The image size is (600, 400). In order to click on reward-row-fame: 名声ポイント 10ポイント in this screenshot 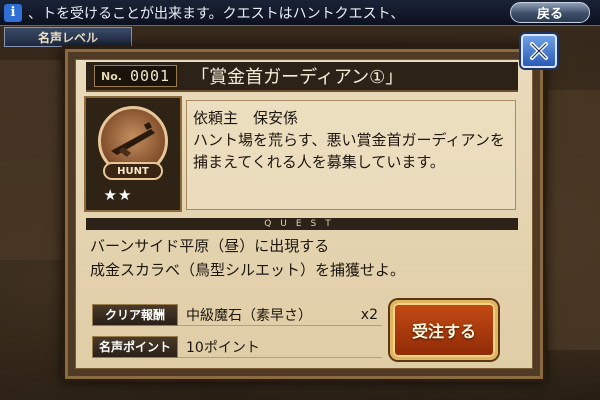, I will do `click(237, 346)`.